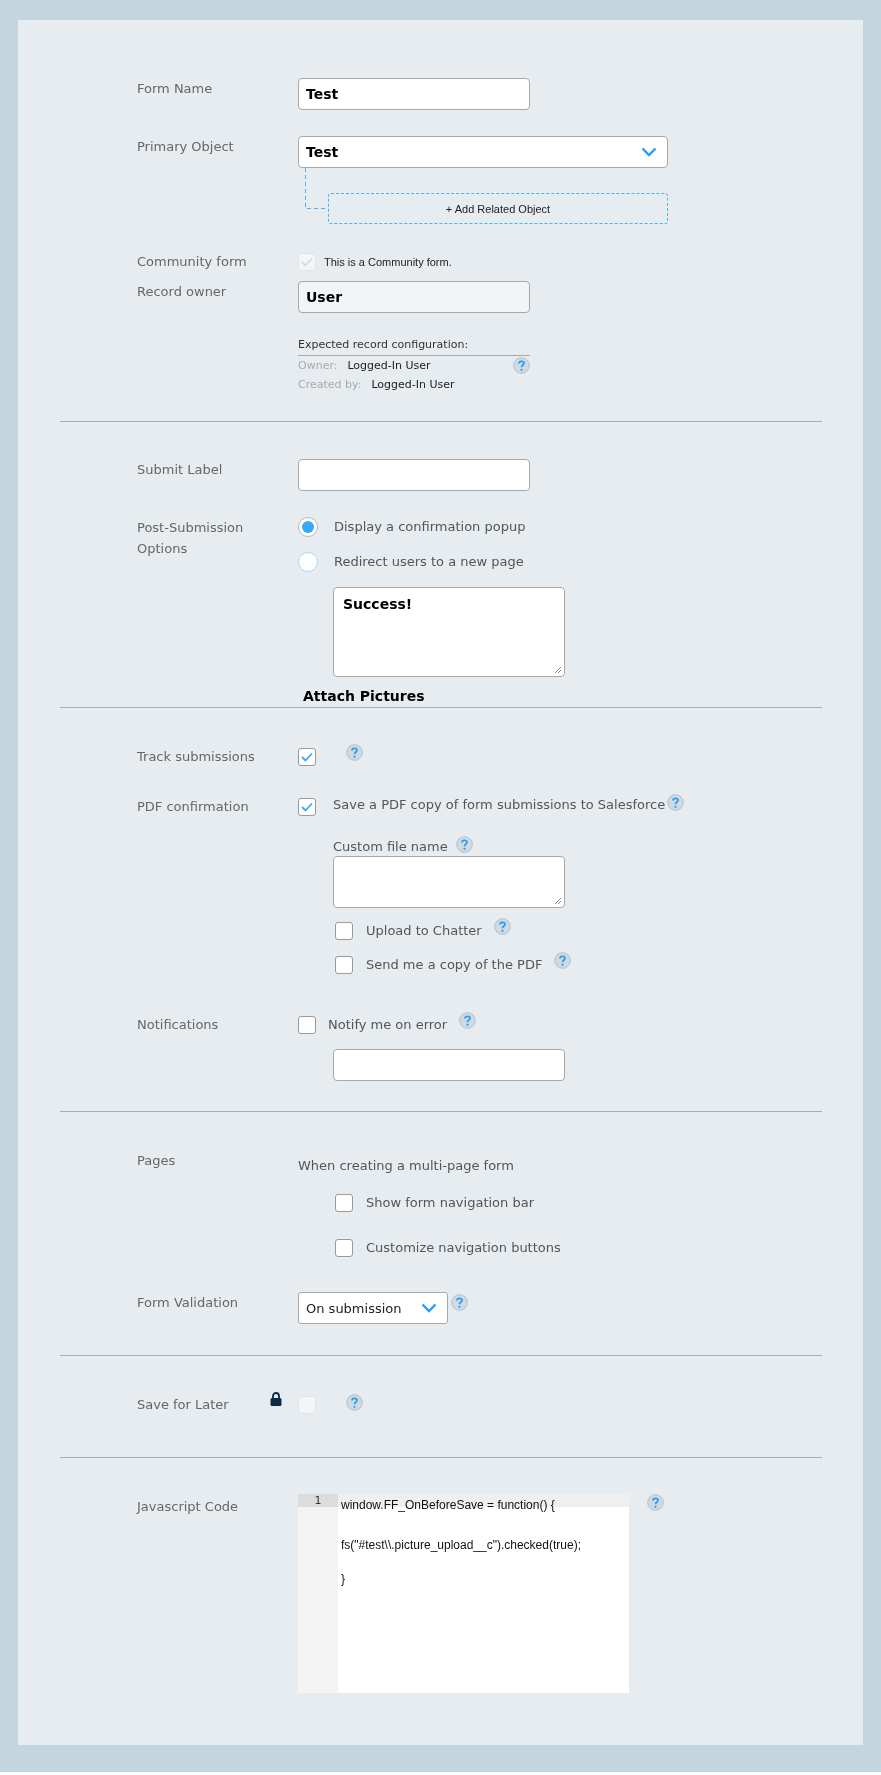  Describe the element at coordinates (449, 882) in the screenshot. I see `file-name-textarea` at that location.